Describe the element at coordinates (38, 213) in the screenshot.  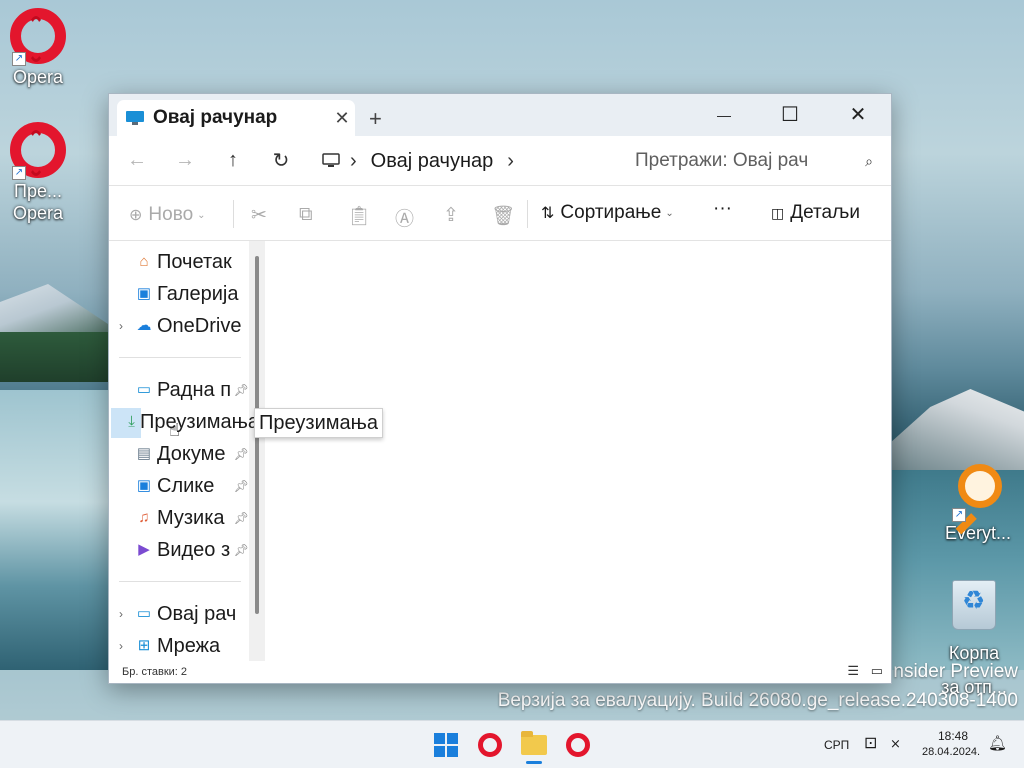
I see `desktop-icon-label-line2: Opera` at that location.